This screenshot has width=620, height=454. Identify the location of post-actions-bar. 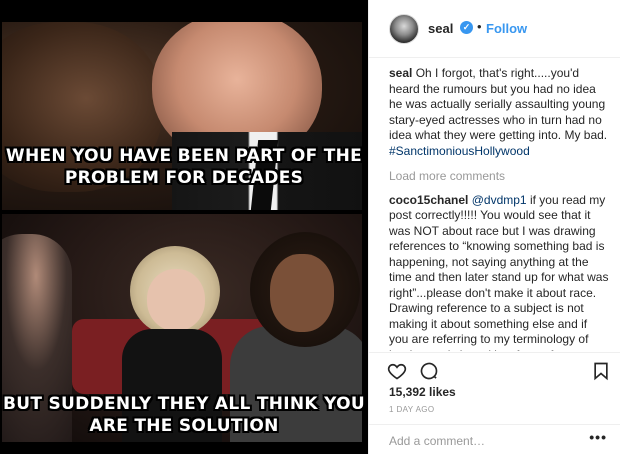
(494, 367).